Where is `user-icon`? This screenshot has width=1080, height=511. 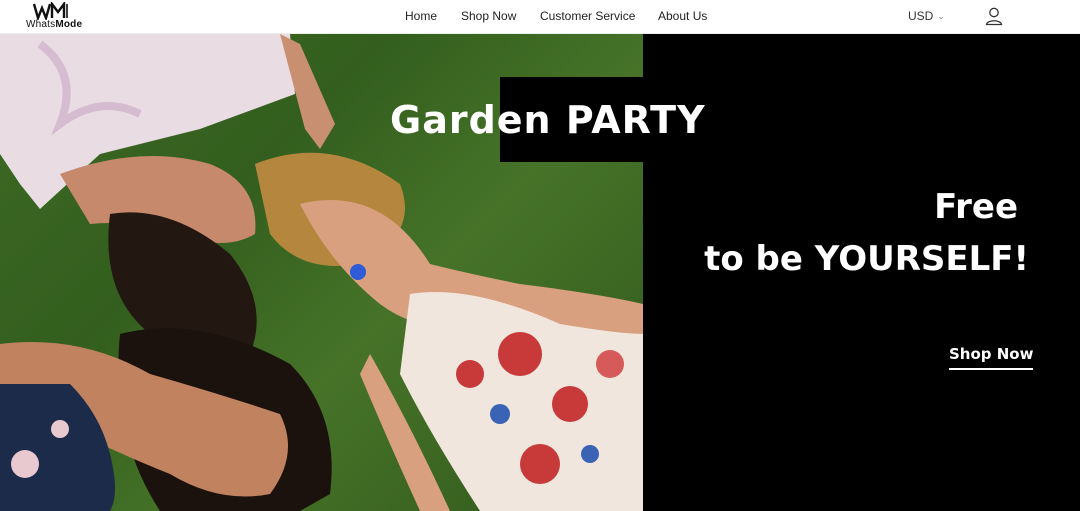 user-icon is located at coordinates (994, 16).